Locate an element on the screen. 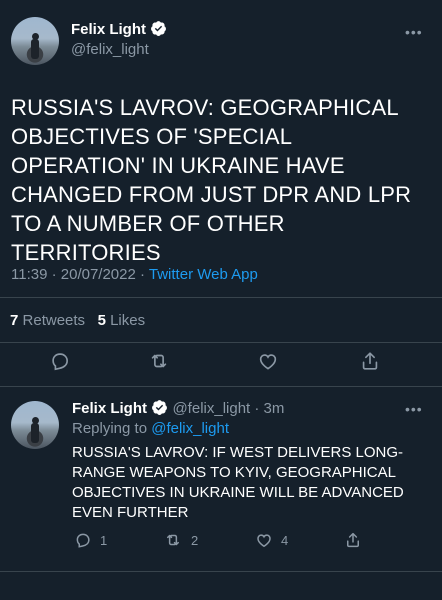  tweet-stats: 7 Retweets 5 Likes is located at coordinates (77, 320).